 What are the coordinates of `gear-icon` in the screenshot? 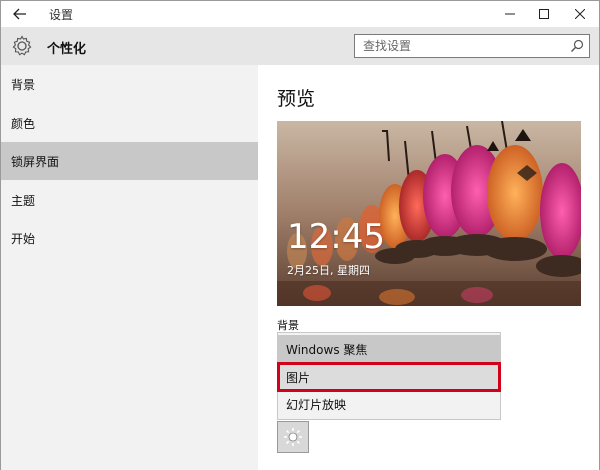 It's located at (22, 45).